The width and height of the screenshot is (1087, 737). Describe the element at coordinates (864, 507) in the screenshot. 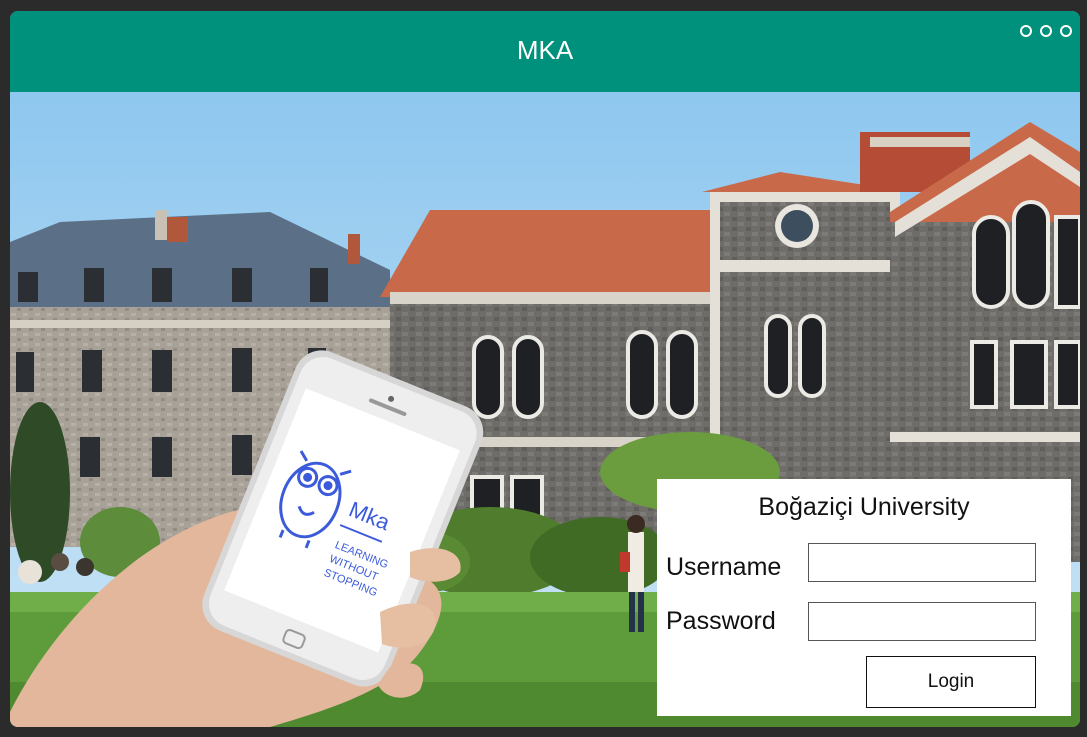

I see `university-title: Boğaziçi University` at that location.